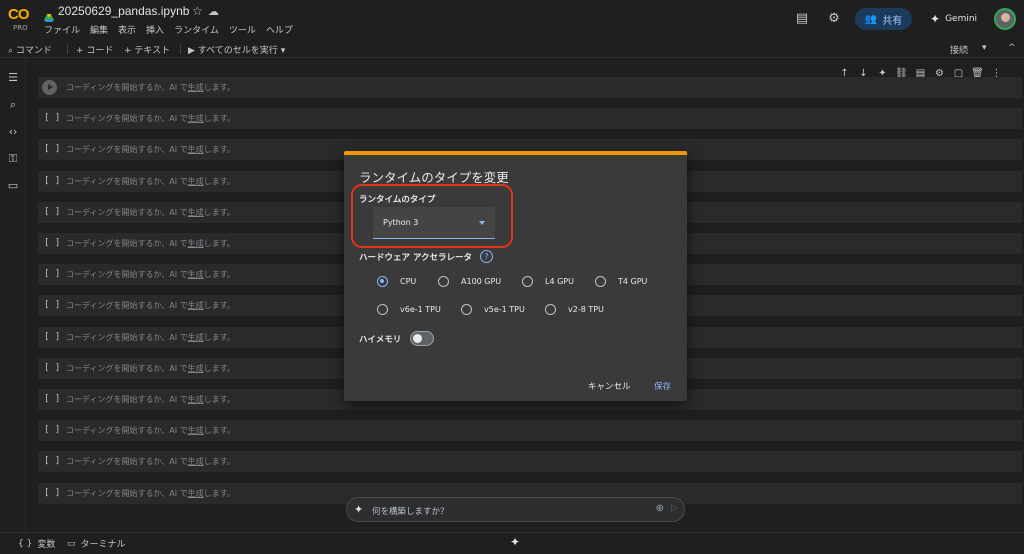  Describe the element at coordinates (609, 386) in the screenshot. I see `cancel-button: キャンセル` at that location.